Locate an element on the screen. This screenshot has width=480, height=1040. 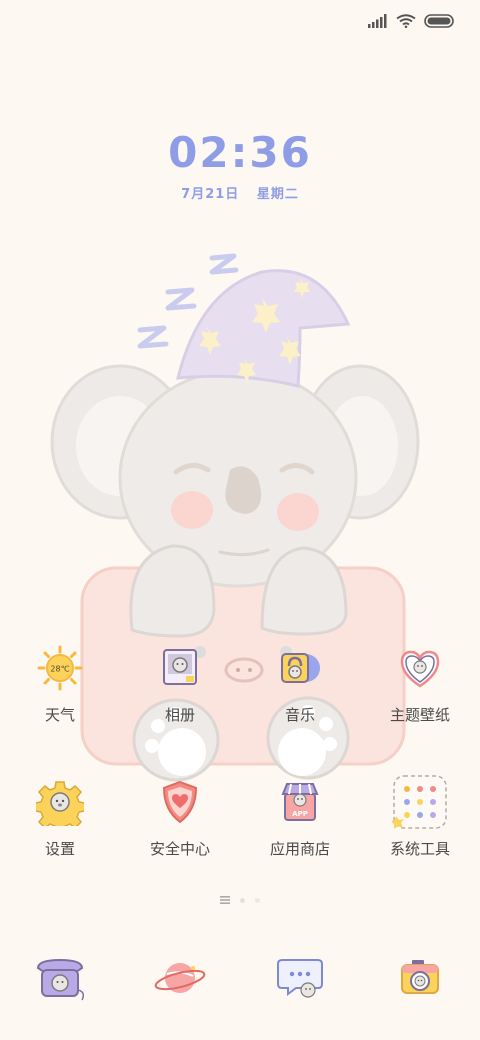
app-store: APP 应用商店 is located at coordinates (300, 816).